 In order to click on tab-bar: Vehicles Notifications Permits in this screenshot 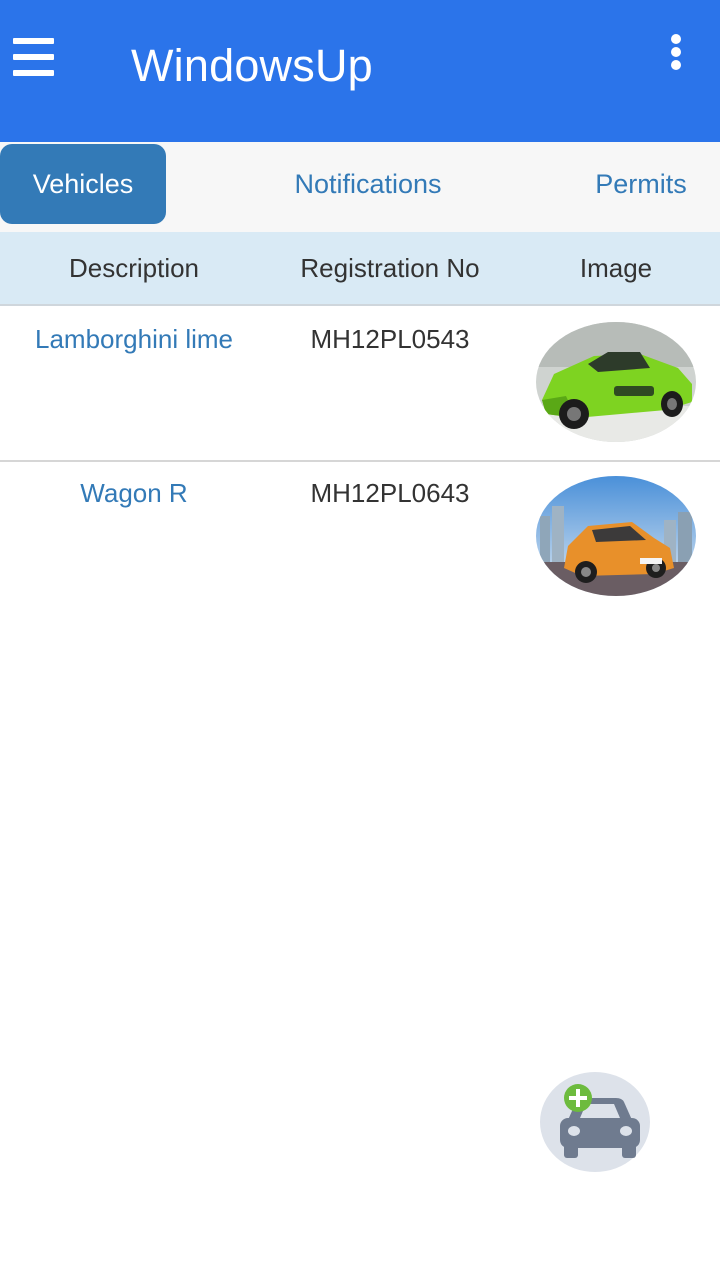, I will do `click(360, 187)`.